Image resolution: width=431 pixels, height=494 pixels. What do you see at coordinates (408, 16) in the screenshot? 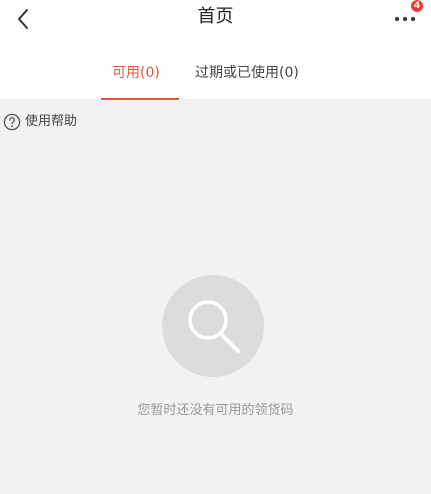
I see `more-menu-button: 4` at bounding box center [408, 16].